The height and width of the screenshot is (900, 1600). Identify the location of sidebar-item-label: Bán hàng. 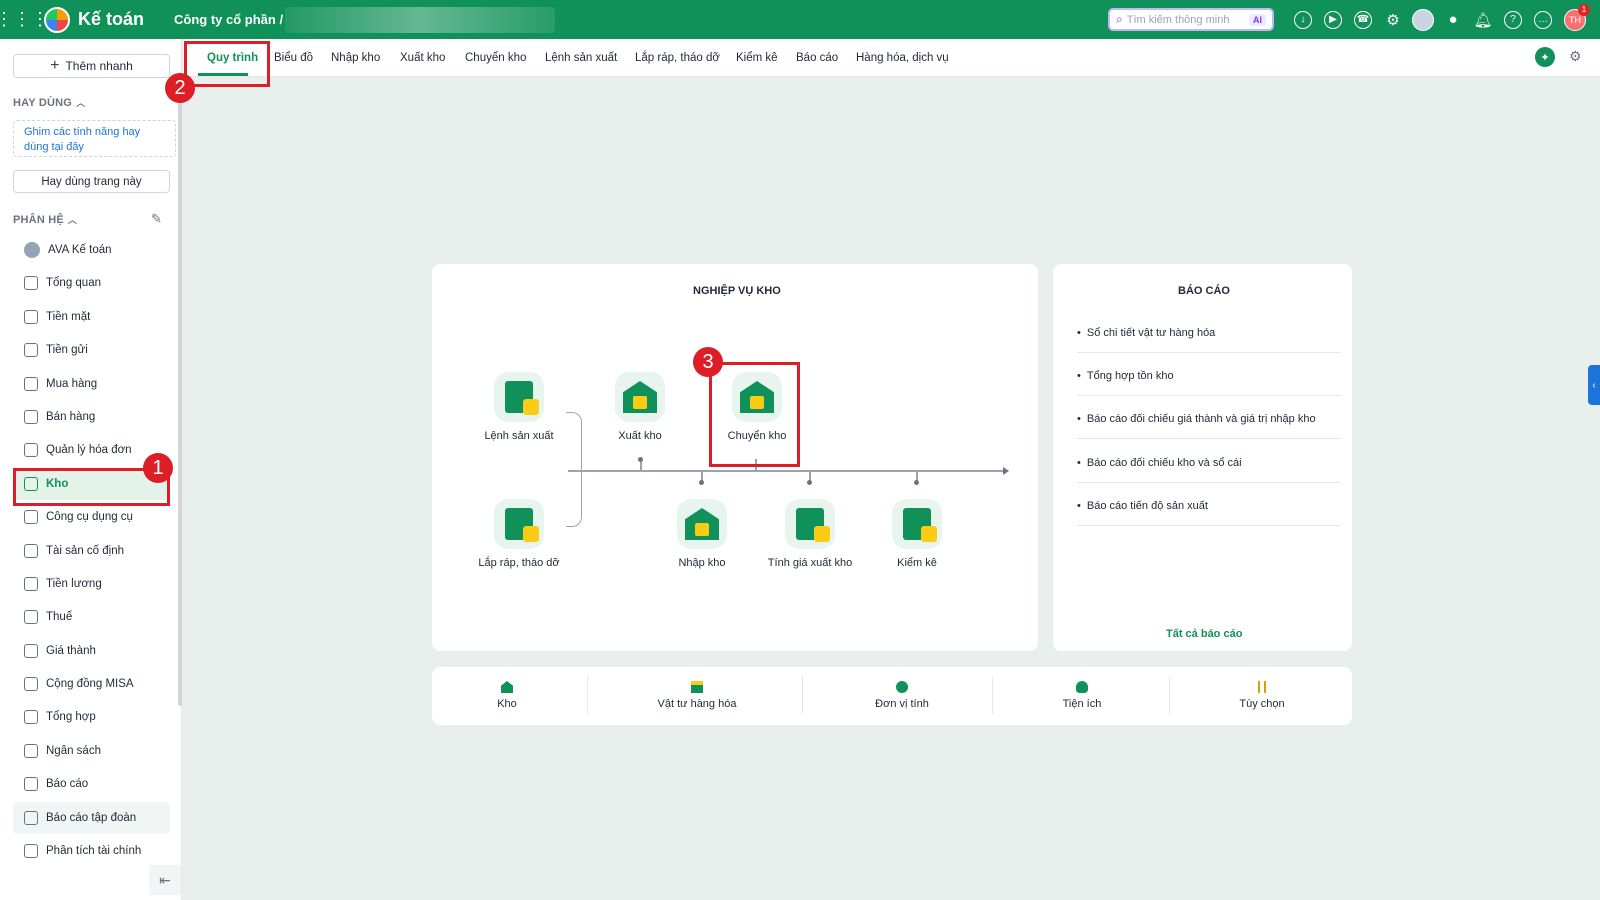
(71, 416).